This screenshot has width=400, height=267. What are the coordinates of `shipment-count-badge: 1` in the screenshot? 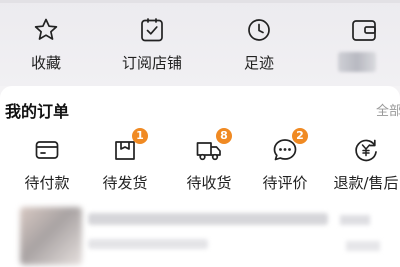 It's located at (140, 136).